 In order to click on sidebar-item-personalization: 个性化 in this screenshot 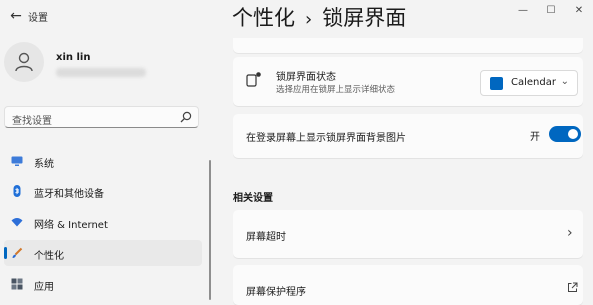, I will do `click(103, 253)`.